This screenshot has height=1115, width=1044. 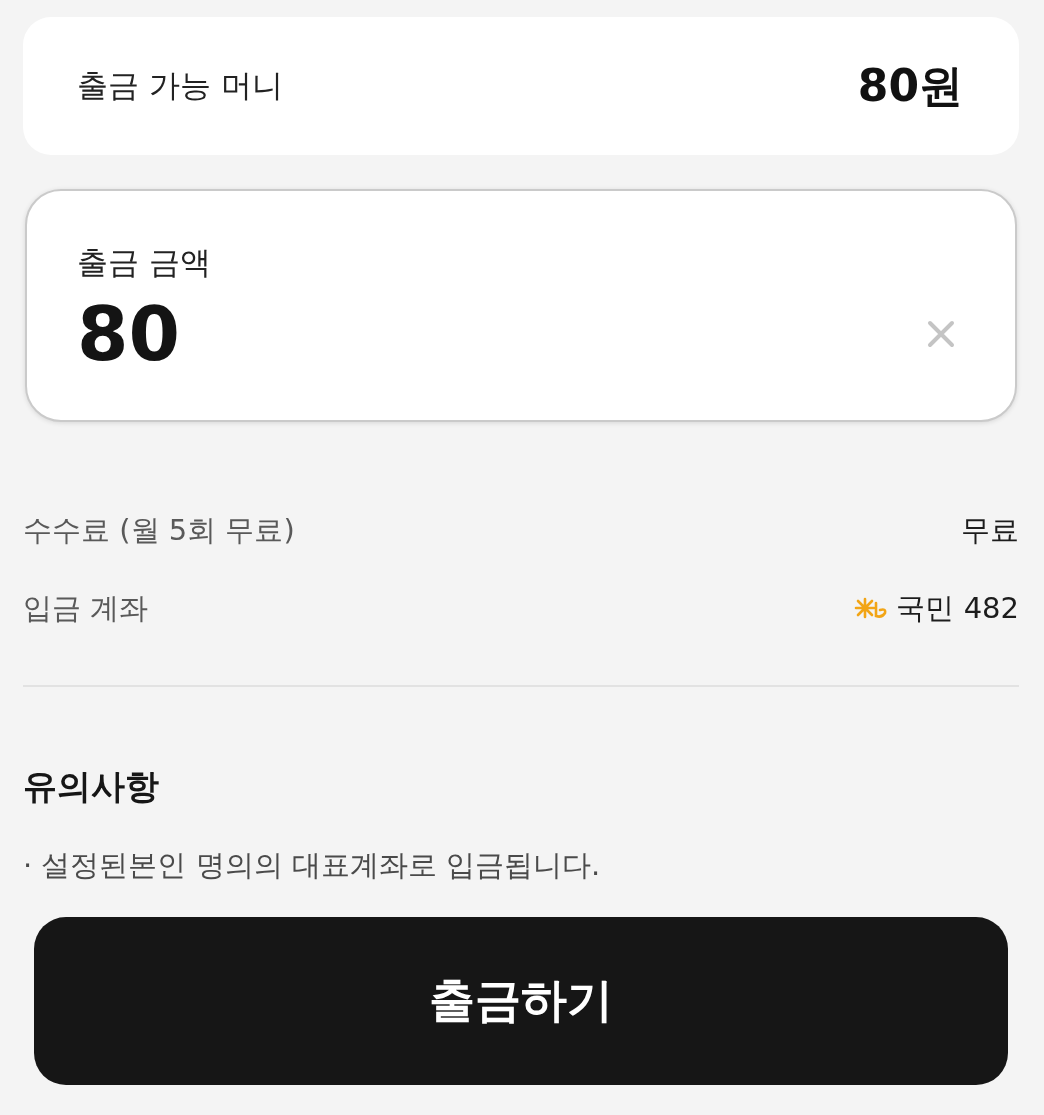 I want to click on balance-label: 출금 가능 머니, so click(x=180, y=85).